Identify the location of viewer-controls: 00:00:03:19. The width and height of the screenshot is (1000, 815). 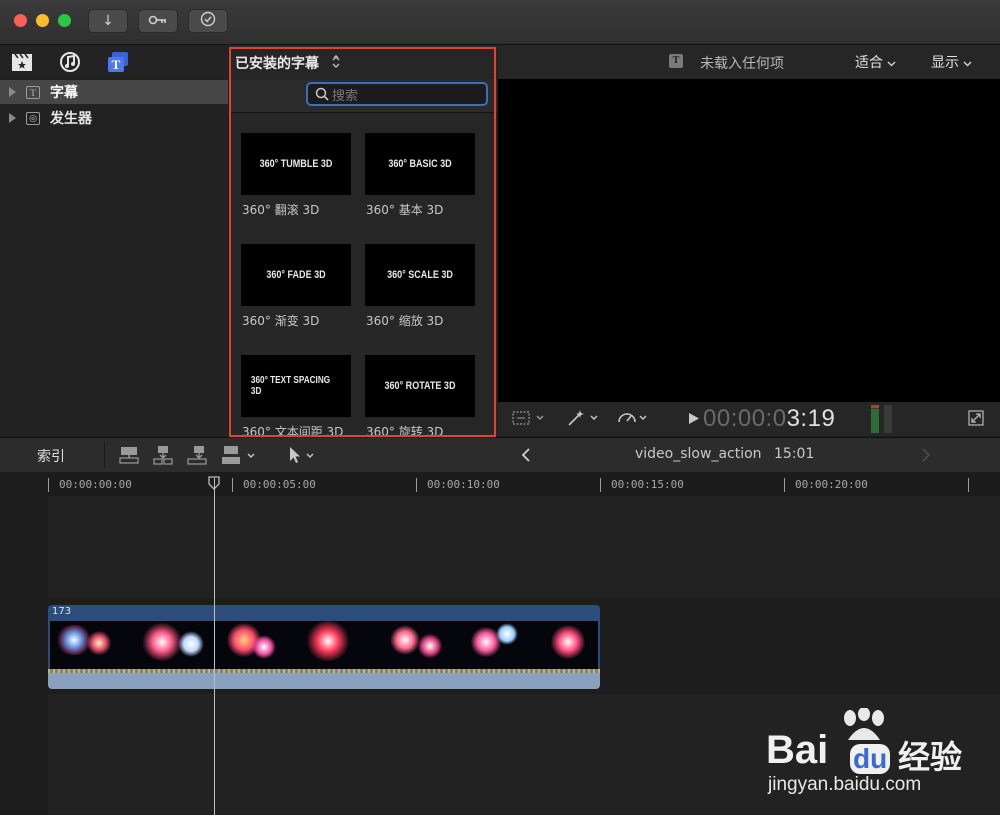
(749, 419).